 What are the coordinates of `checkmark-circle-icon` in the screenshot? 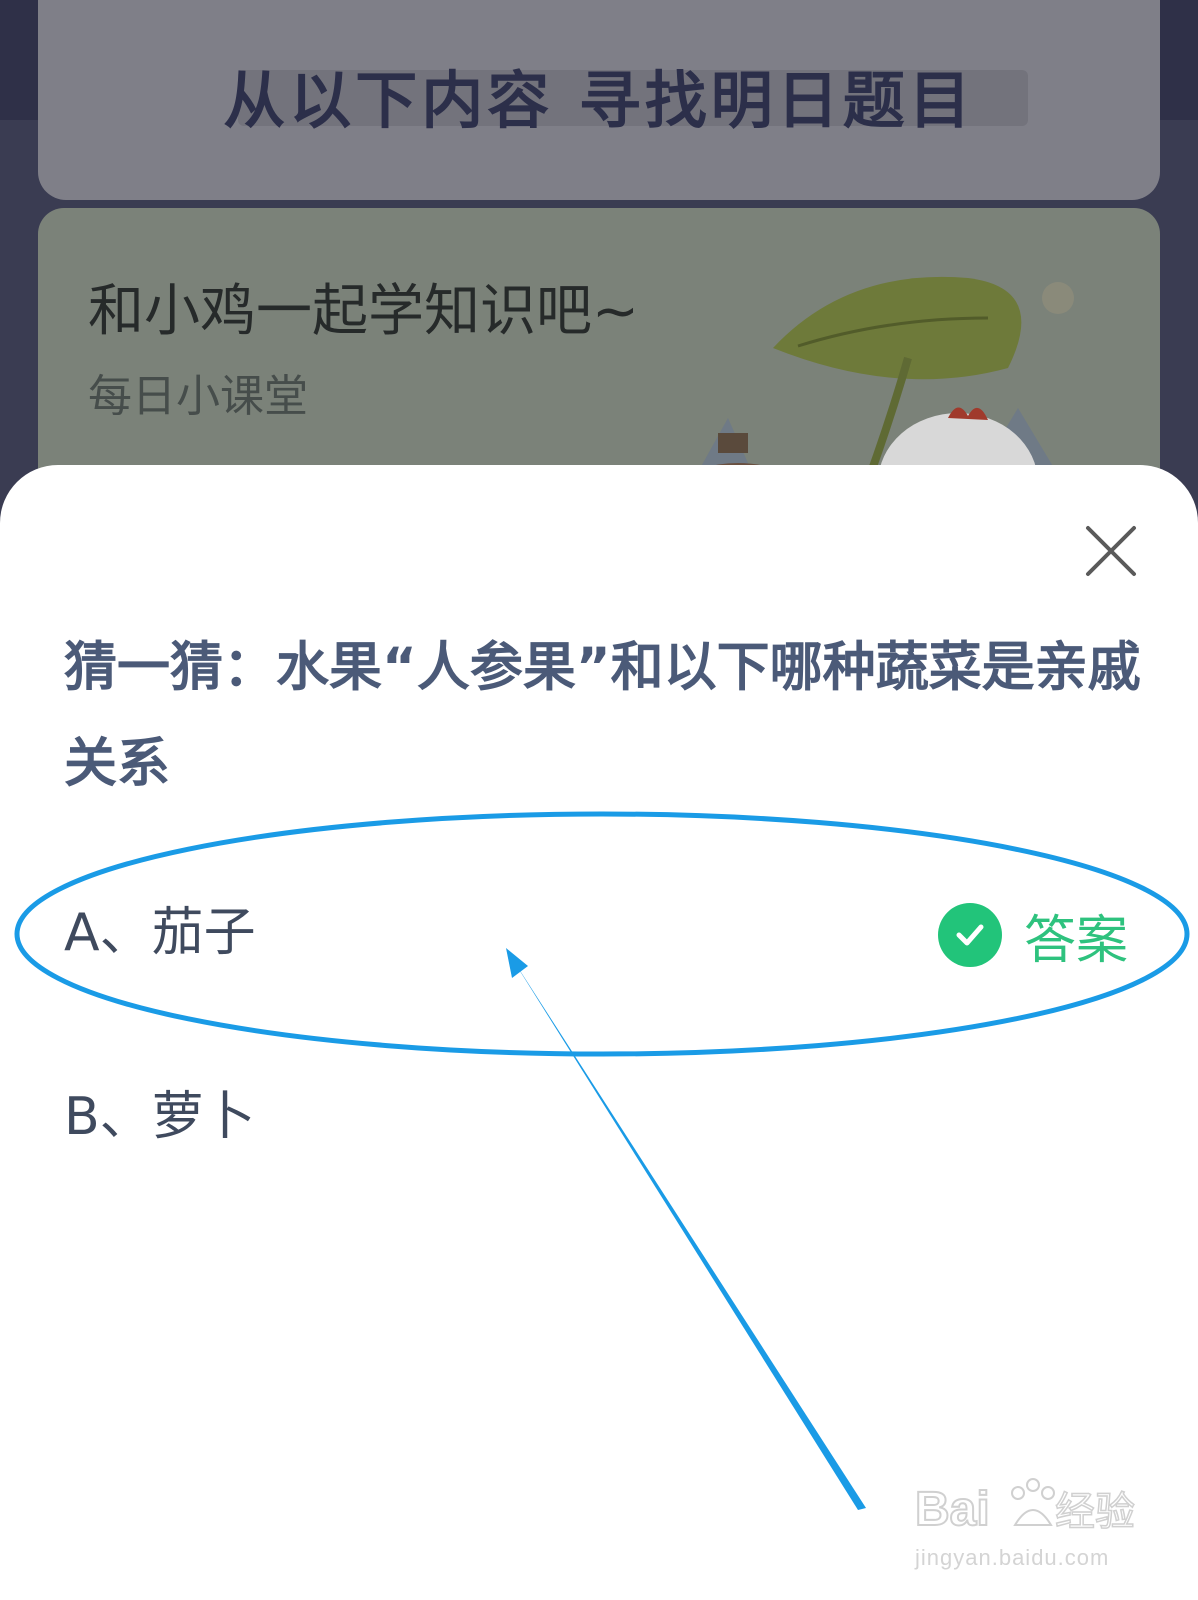 It's located at (970, 935).